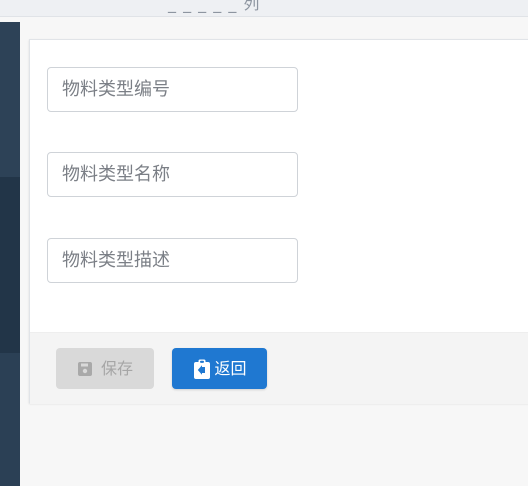 The image size is (528, 486). I want to click on save-button: 保存, so click(105, 368).